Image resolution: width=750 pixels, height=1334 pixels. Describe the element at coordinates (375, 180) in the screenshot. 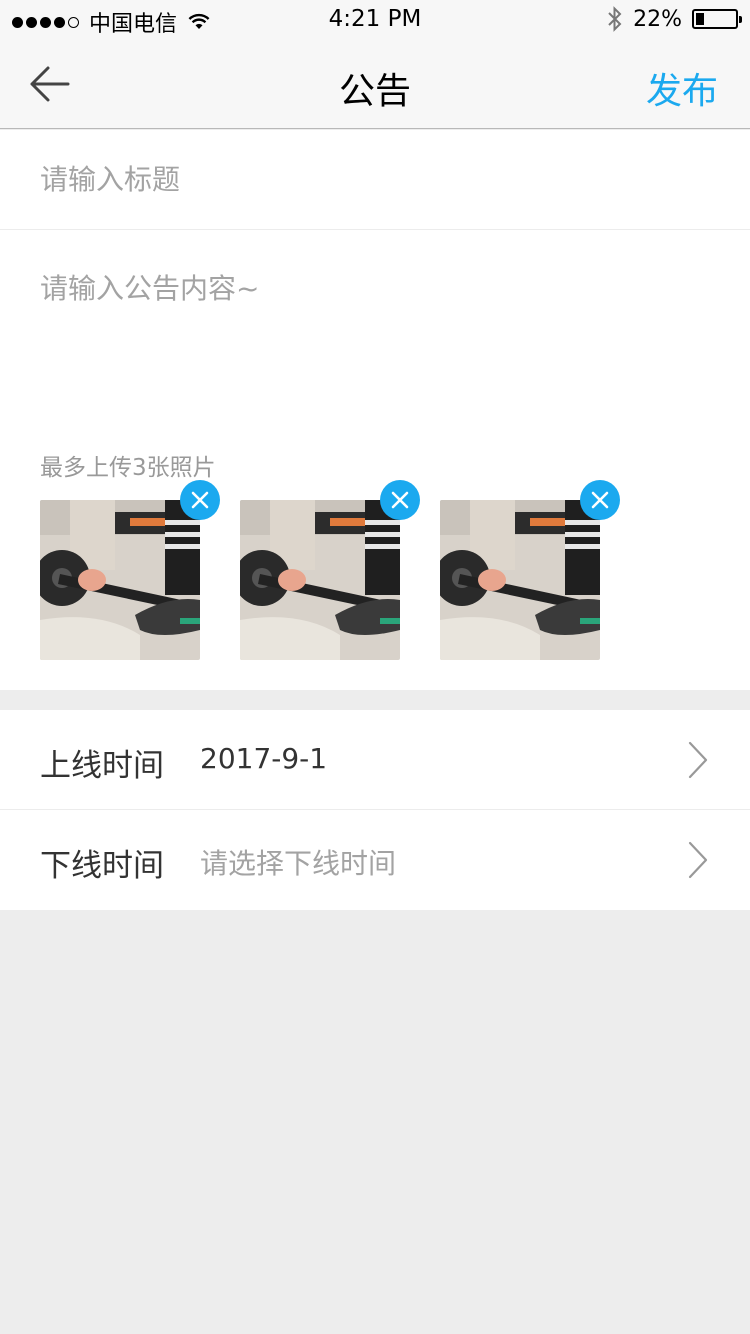

I see `title-input` at that location.